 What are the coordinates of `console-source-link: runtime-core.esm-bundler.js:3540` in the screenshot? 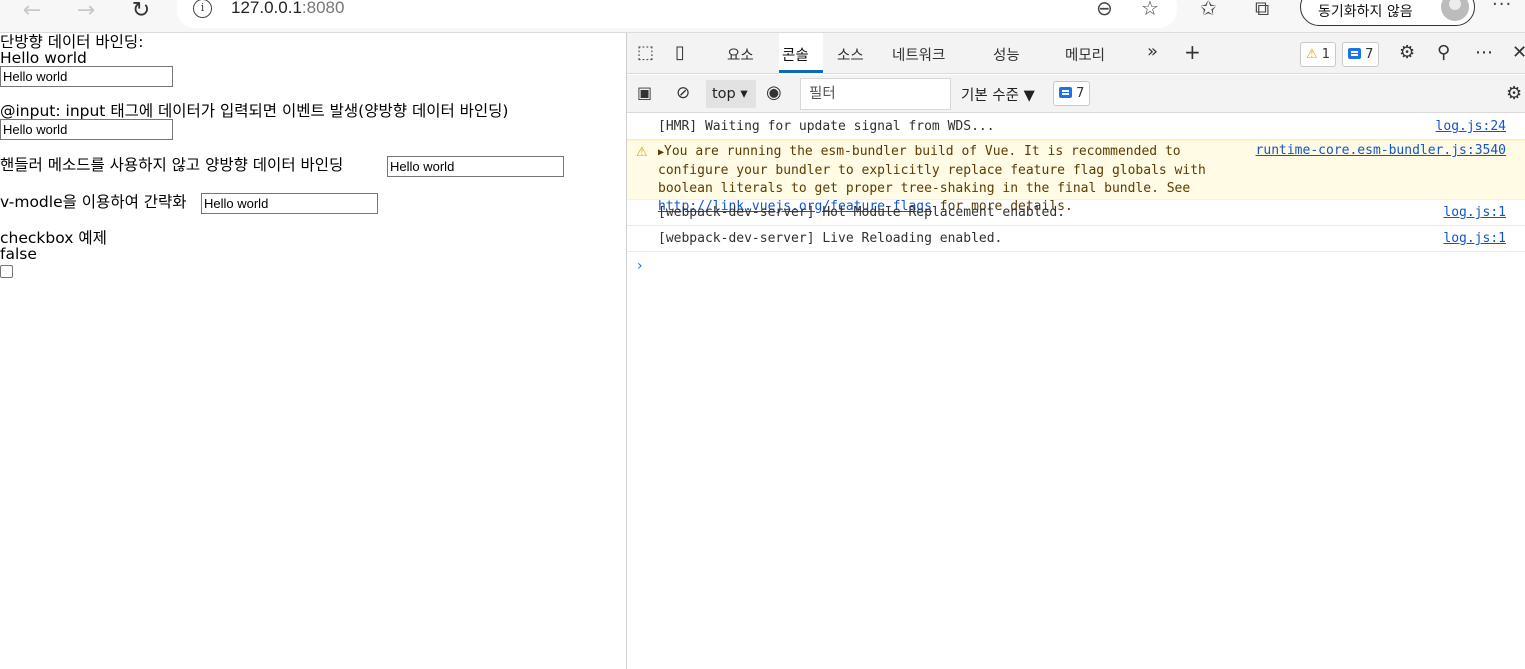 It's located at (1381, 150).